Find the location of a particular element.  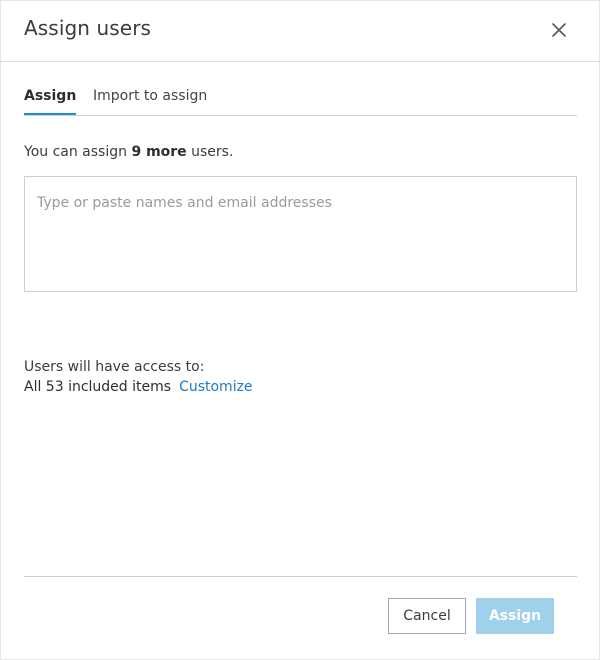

customize-link: Customize is located at coordinates (216, 387).